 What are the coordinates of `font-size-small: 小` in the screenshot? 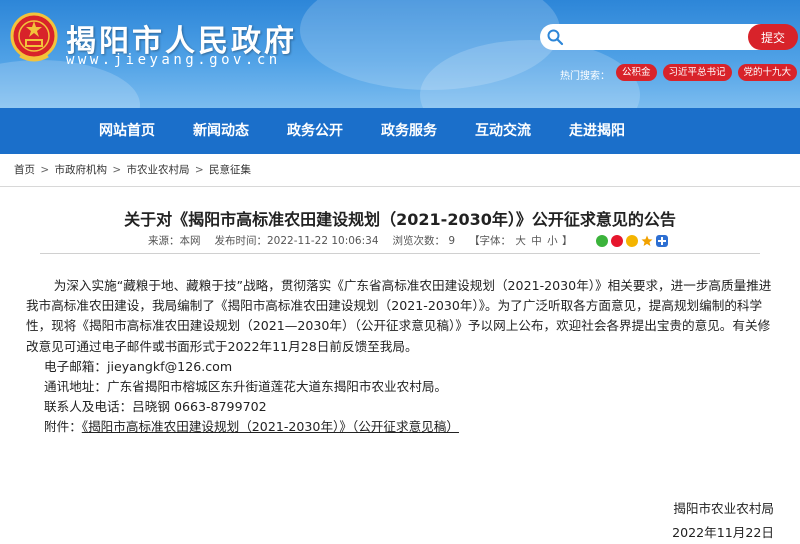 It's located at (552, 241).